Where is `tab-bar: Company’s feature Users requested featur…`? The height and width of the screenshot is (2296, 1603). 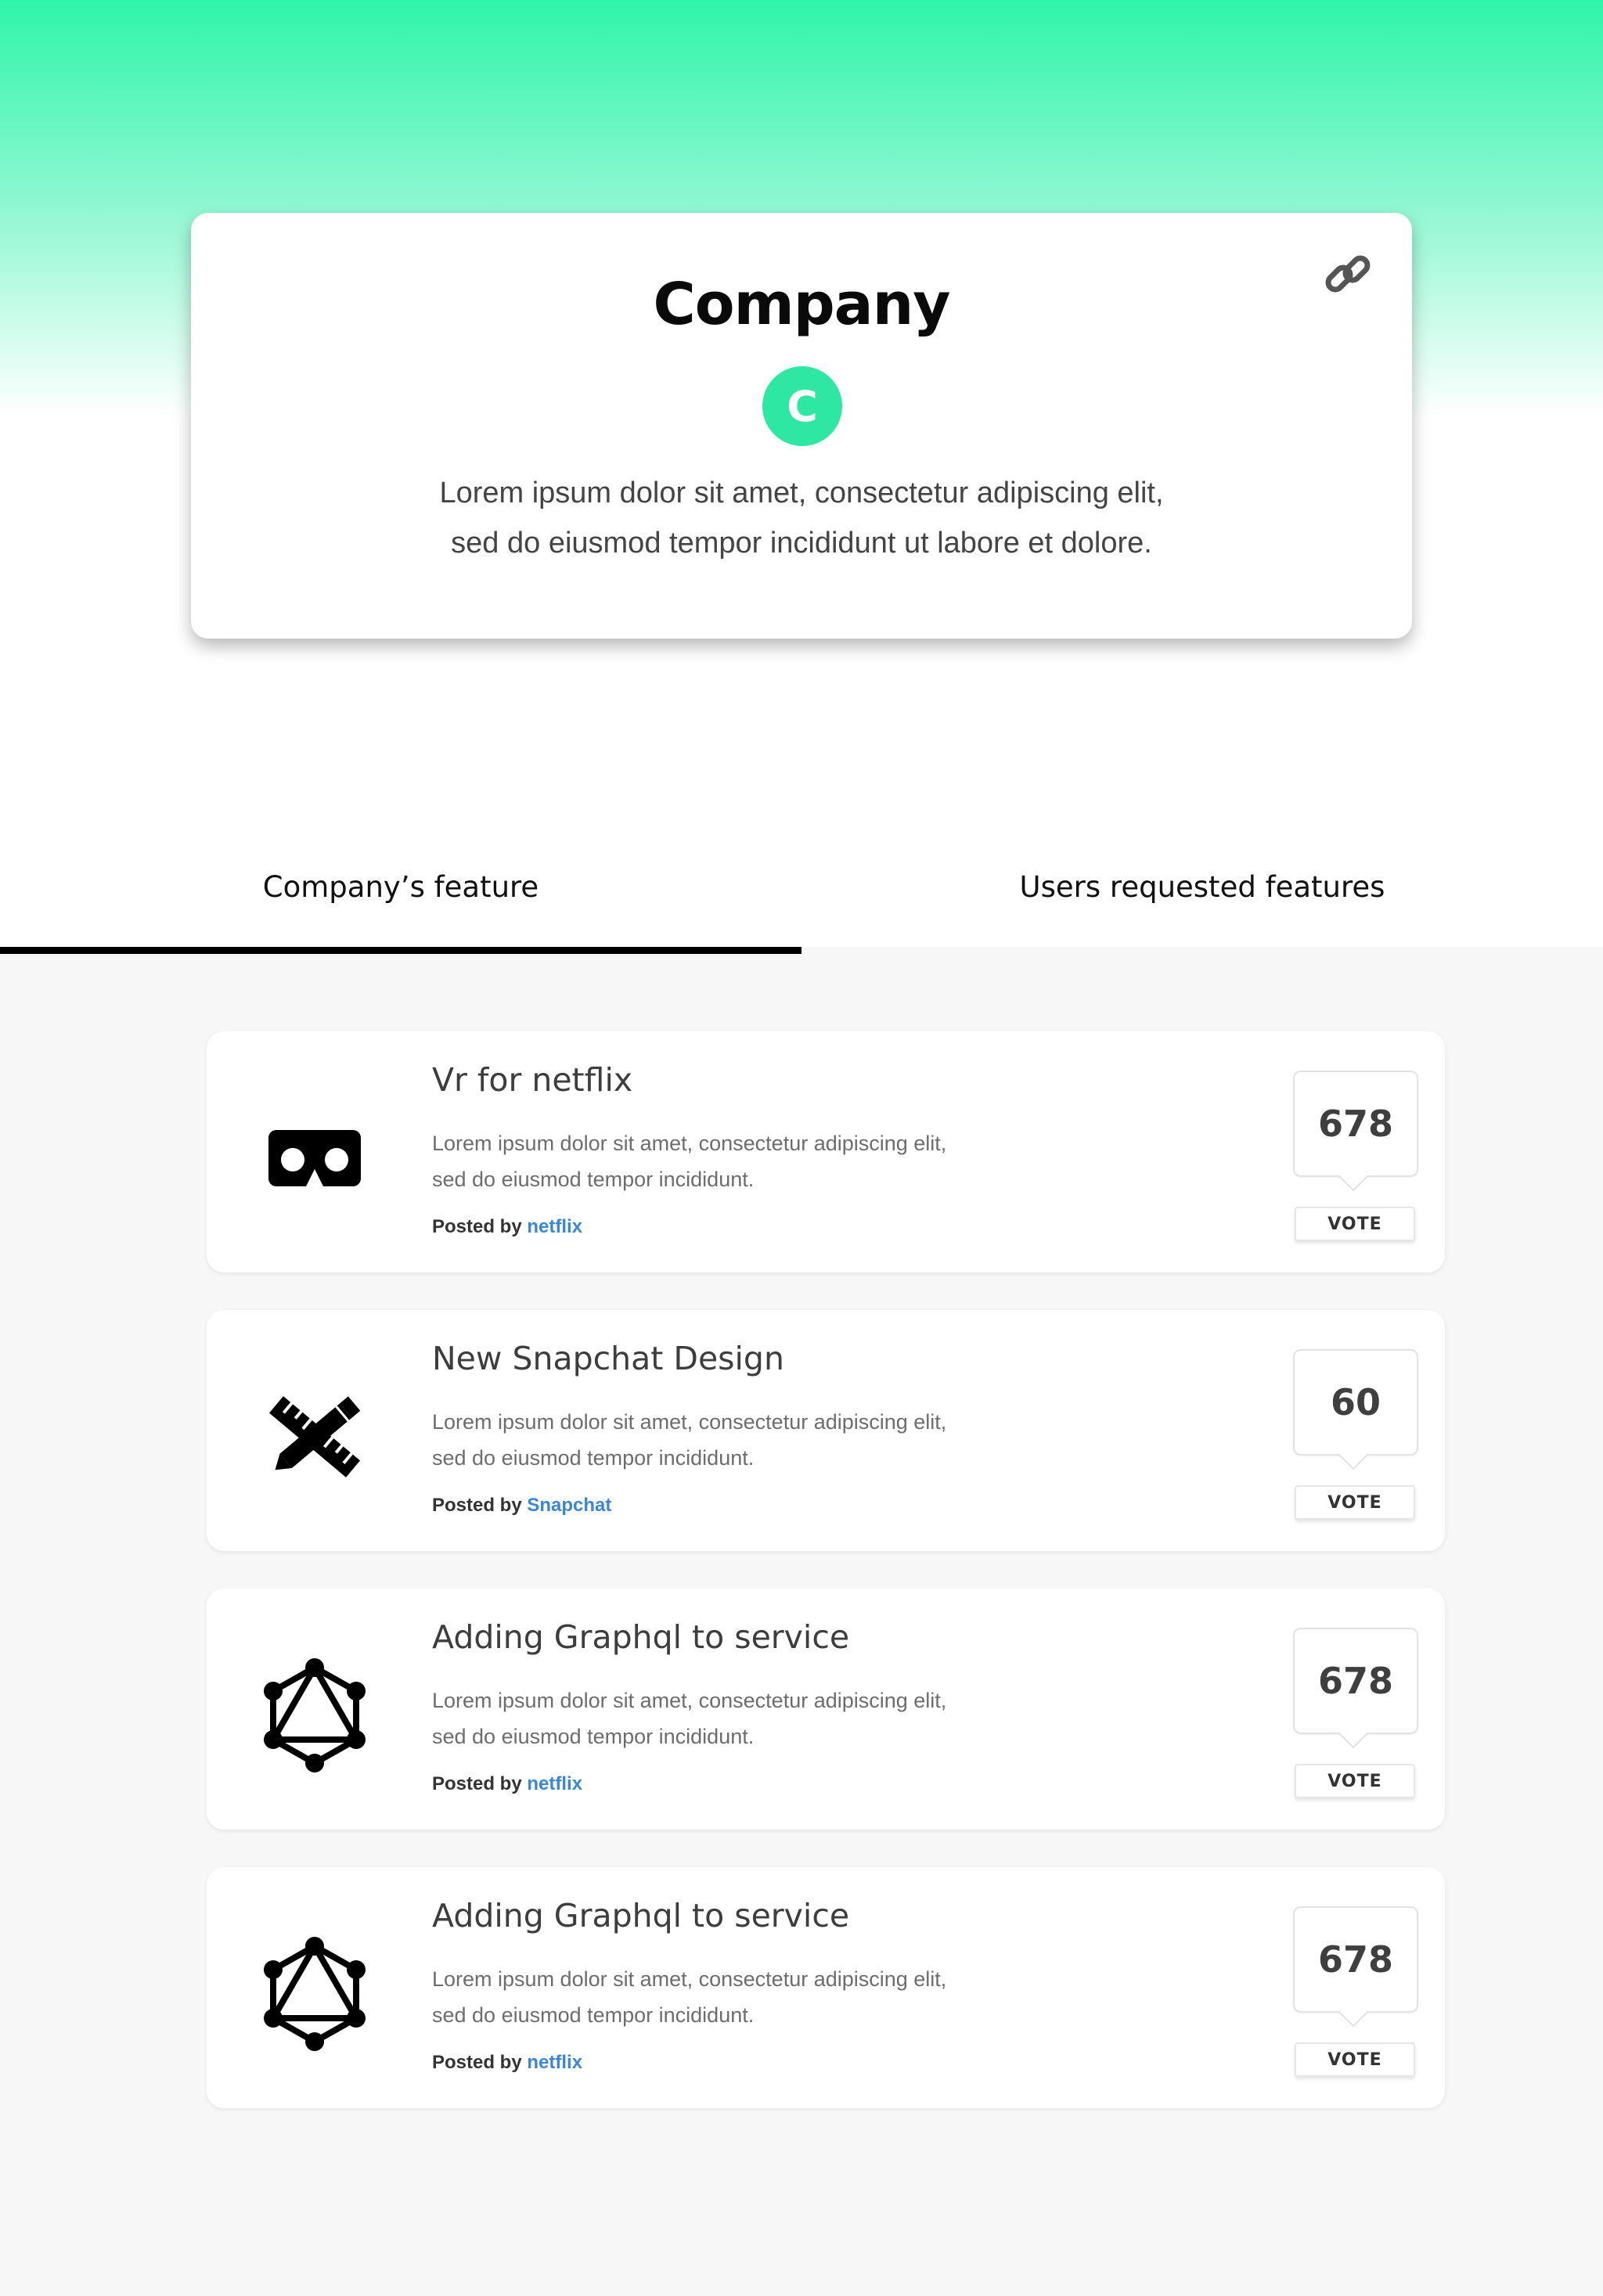 tab-bar: Company’s feature Users requested featur… is located at coordinates (801, 888).